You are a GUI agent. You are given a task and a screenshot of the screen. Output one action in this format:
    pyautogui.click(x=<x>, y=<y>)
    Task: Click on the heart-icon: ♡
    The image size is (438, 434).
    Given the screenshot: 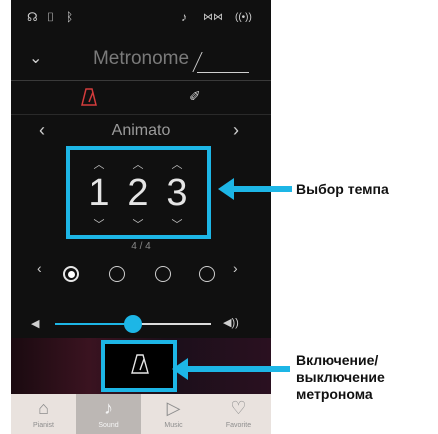 What is the action you would take?
    pyautogui.click(x=238, y=408)
    